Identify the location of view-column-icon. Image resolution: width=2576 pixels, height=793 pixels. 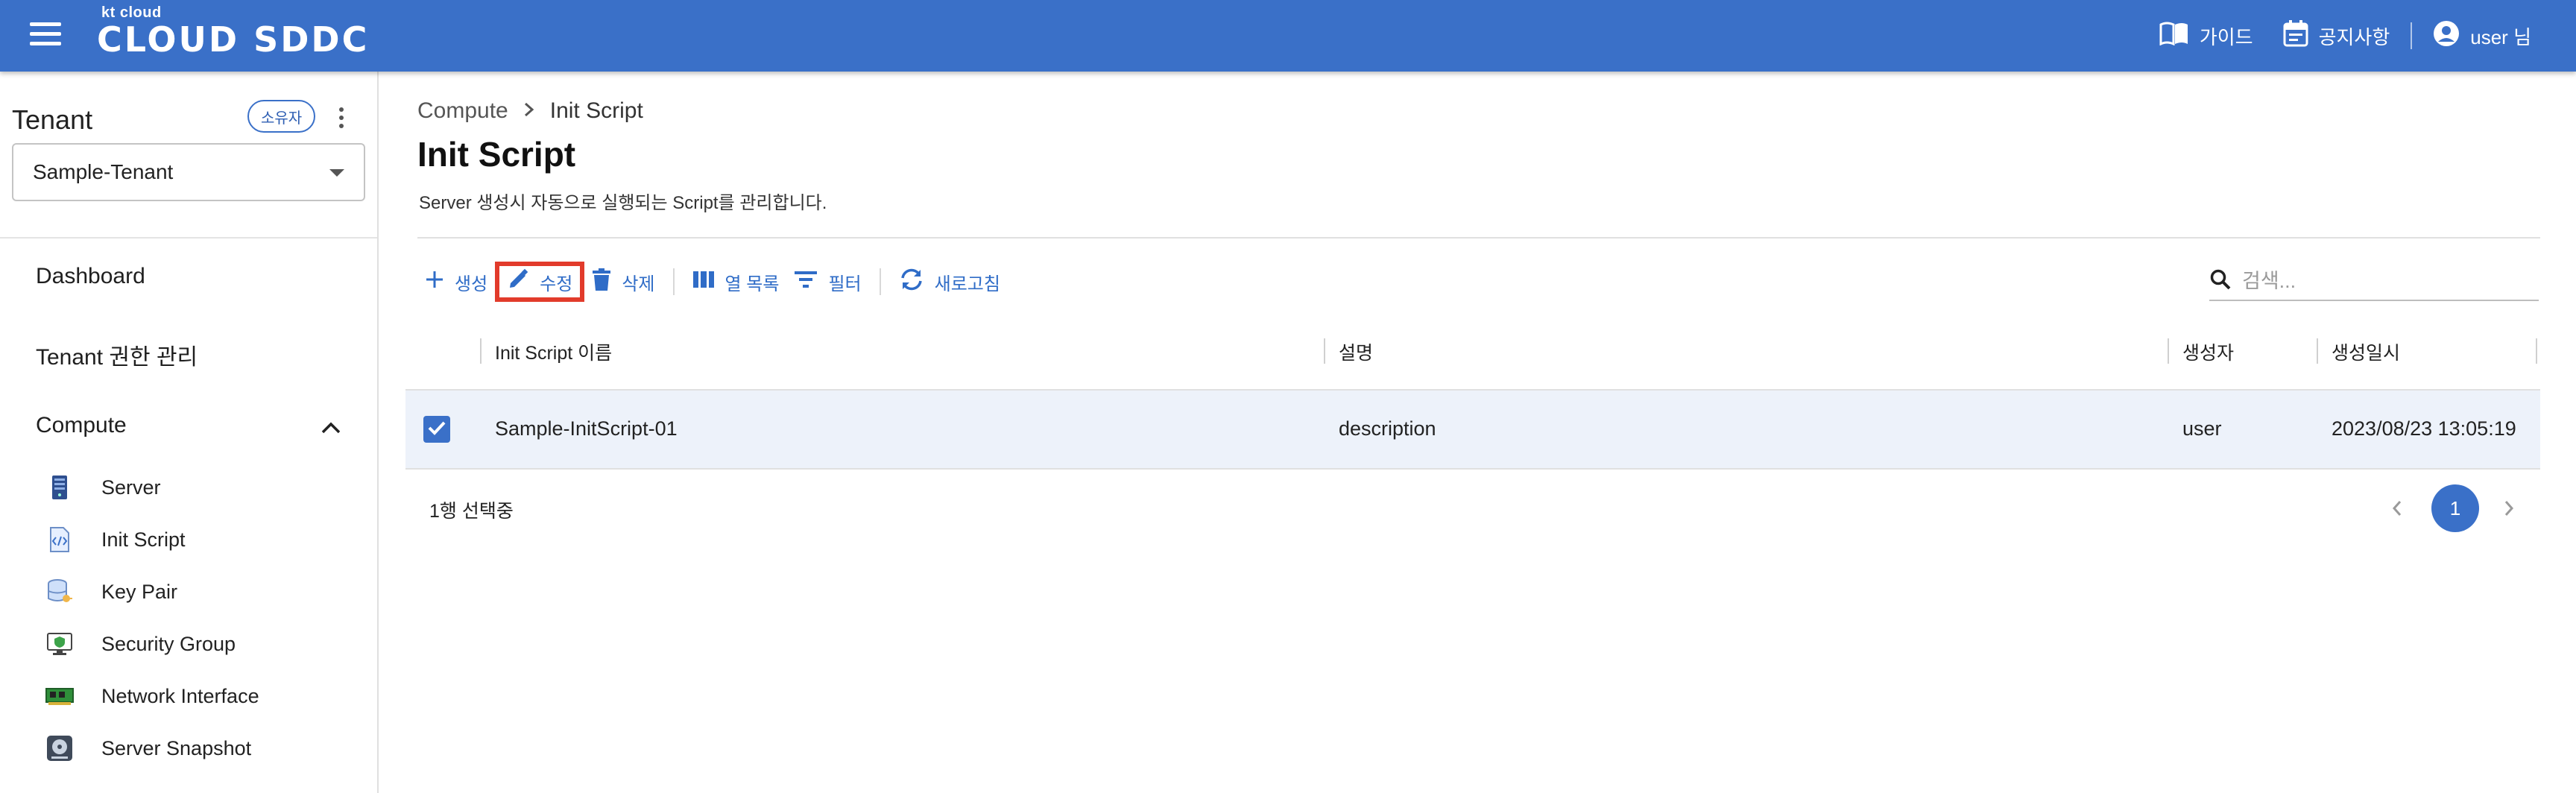
(703, 283).